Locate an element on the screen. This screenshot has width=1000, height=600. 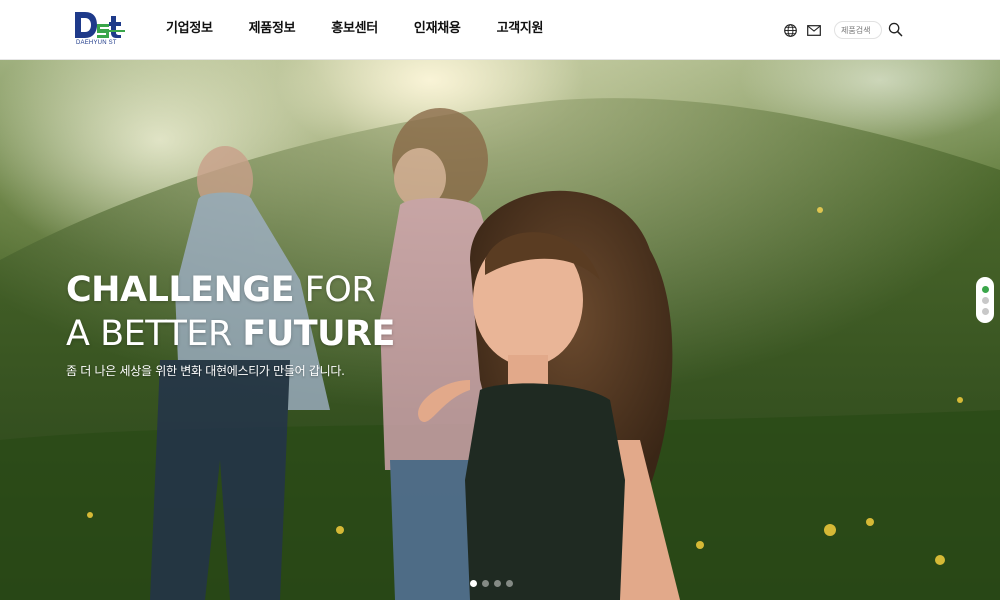
search-icon is located at coordinates (896, 30).